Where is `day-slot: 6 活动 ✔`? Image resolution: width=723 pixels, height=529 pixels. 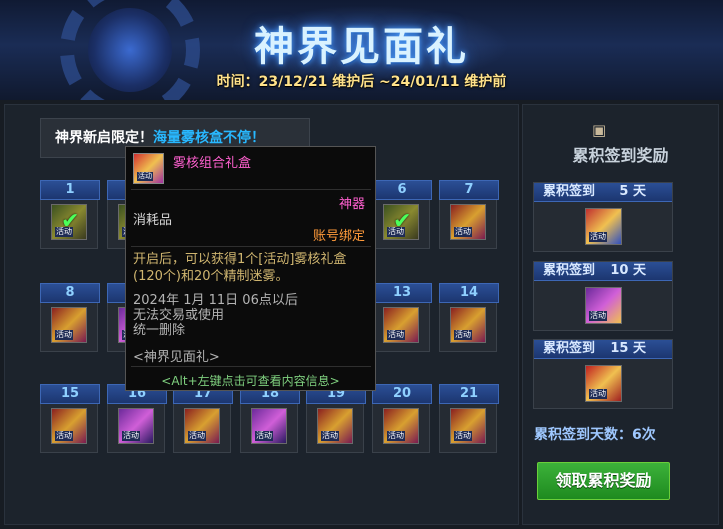
day-slot: 6 活动 ✔ is located at coordinates (402, 214).